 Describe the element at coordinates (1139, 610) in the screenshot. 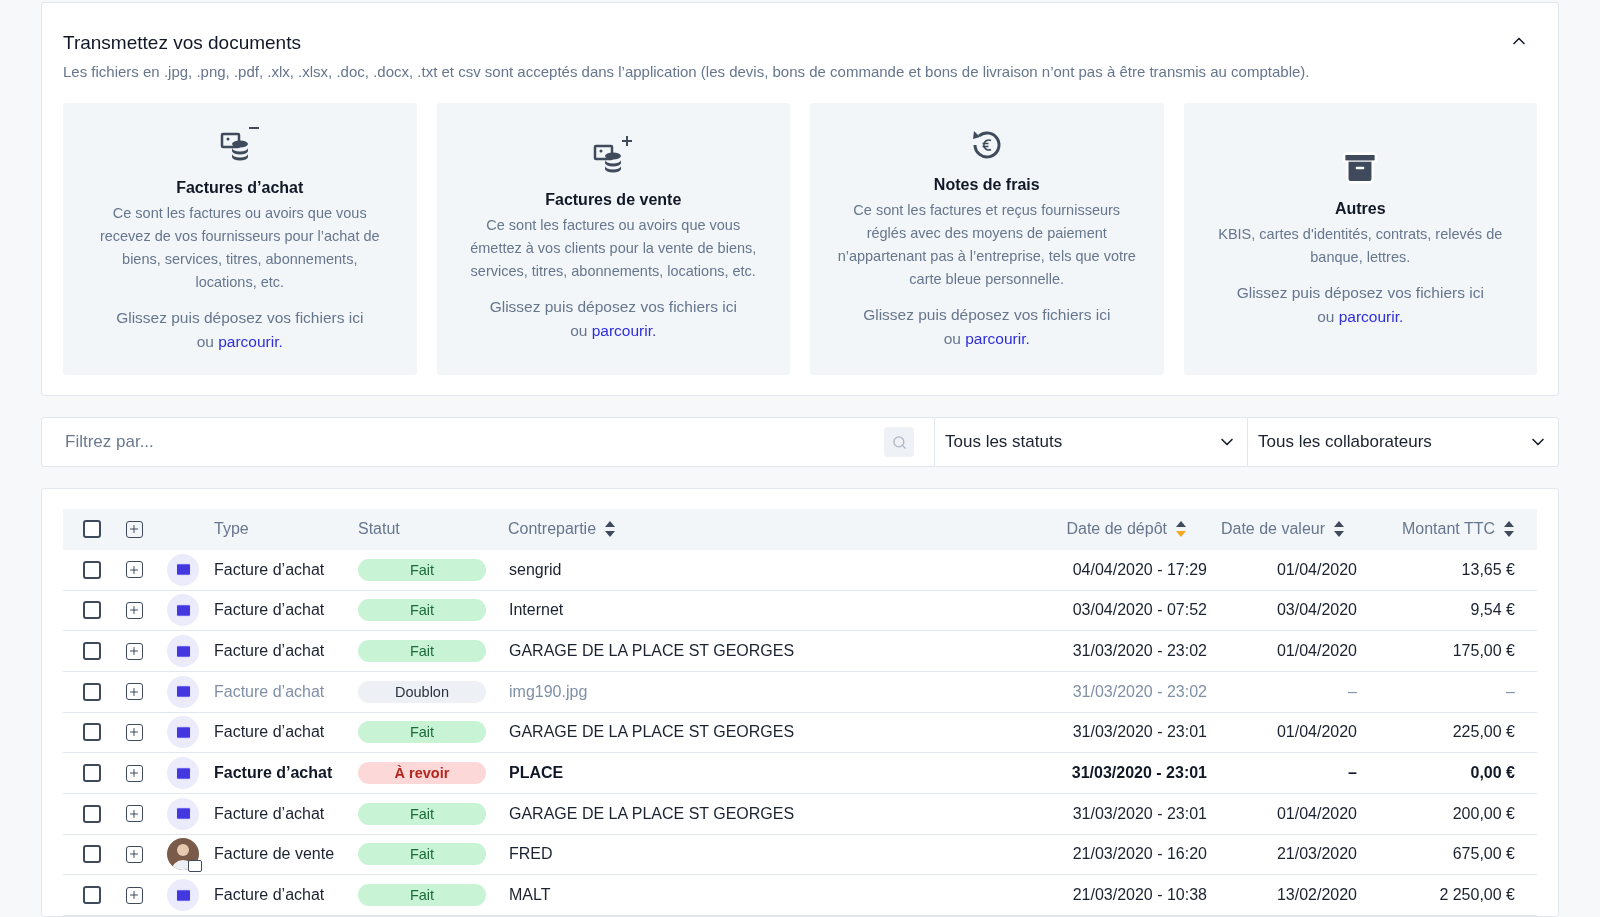

I see `deposit-date-cell-text: 03/04/2020 - 07:52` at that location.